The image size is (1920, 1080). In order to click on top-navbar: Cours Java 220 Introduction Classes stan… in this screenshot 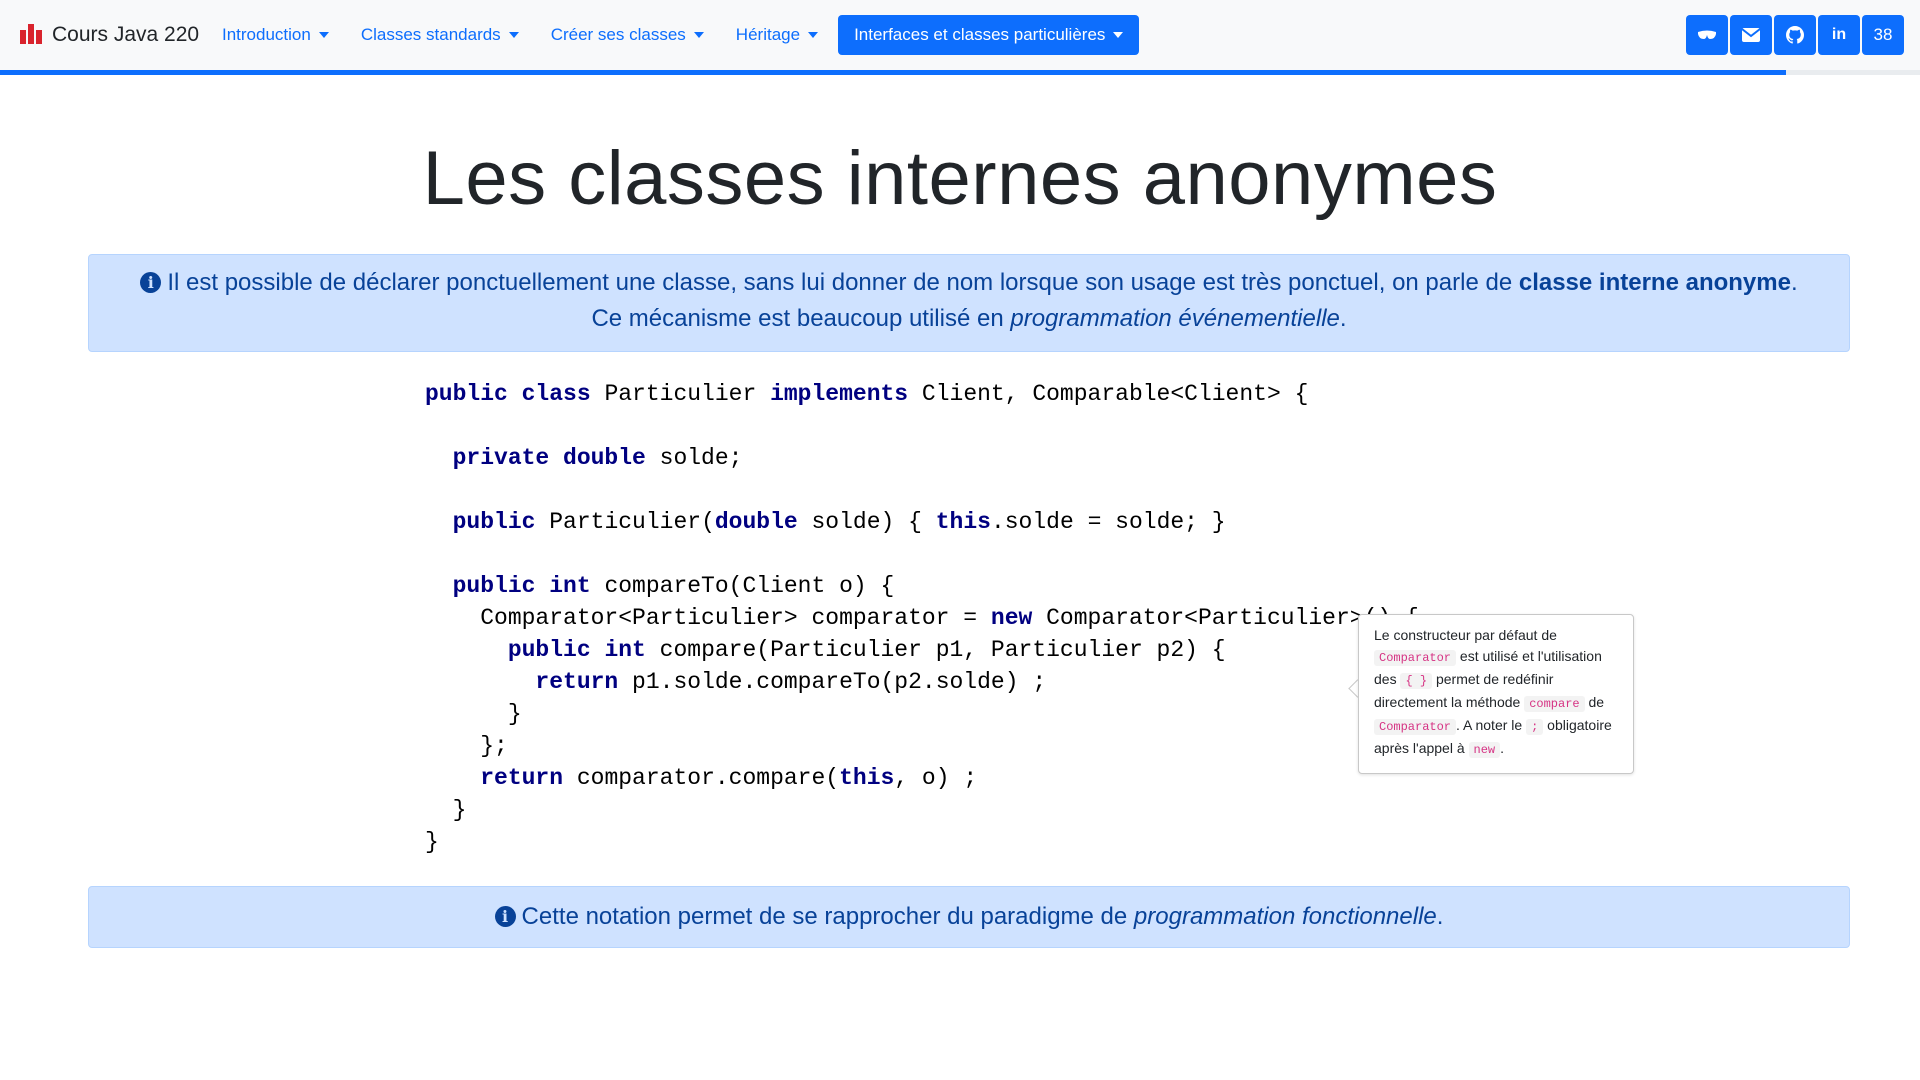, I will do `click(960, 35)`.